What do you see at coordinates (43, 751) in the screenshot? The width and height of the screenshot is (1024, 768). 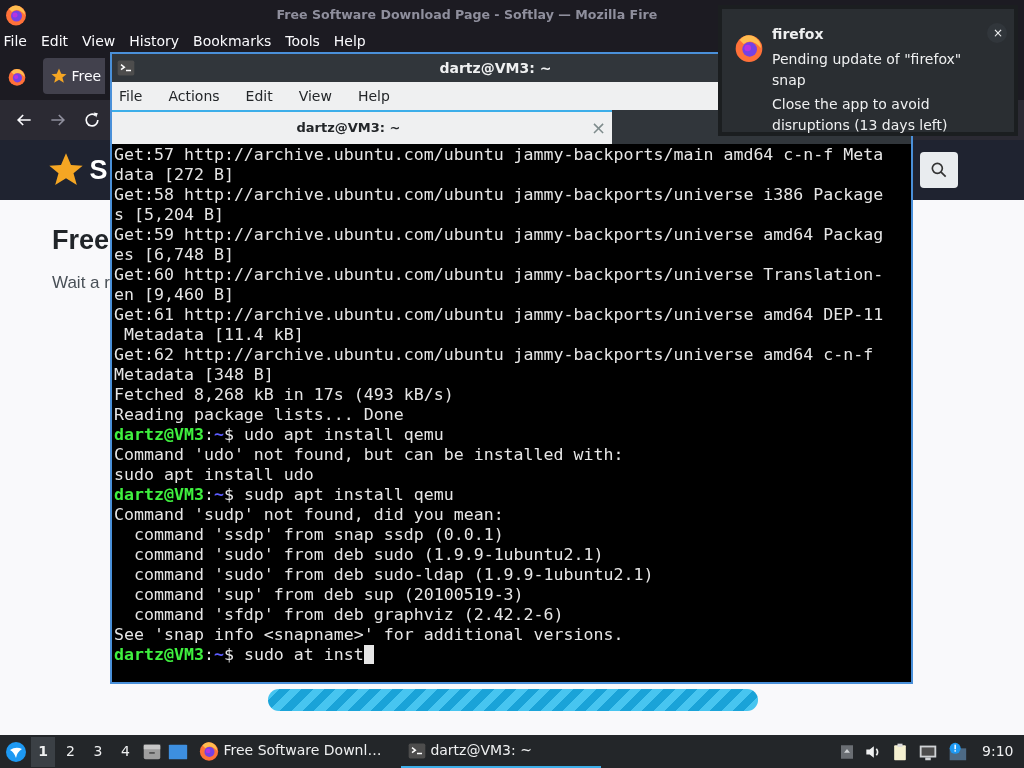 I see `workspace-button: 1` at bounding box center [43, 751].